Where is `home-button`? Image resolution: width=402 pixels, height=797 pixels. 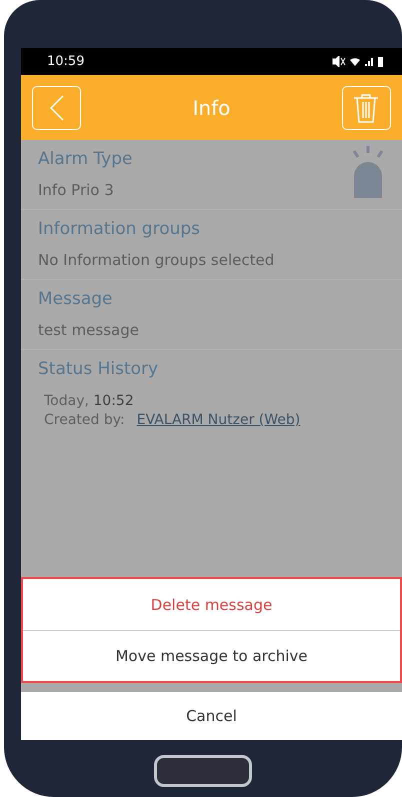 home-button is located at coordinates (203, 771).